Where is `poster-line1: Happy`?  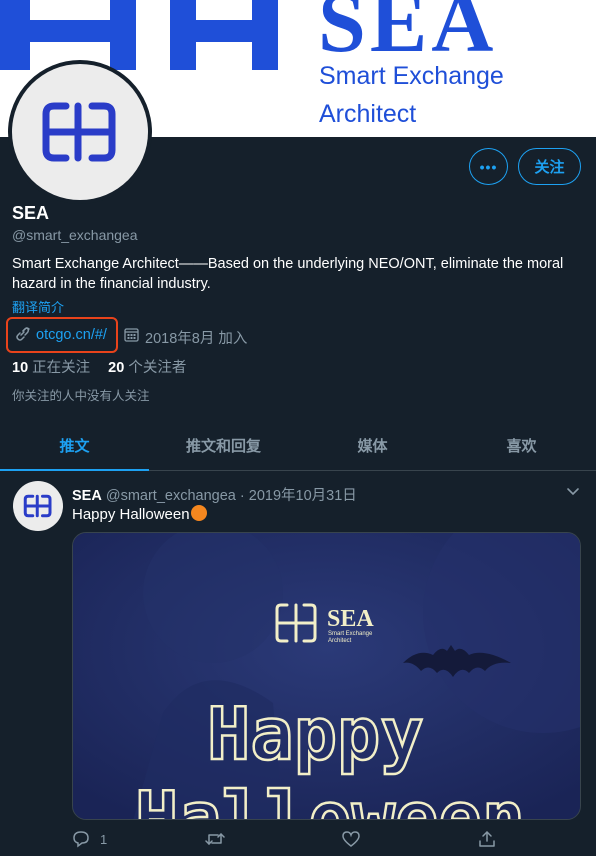
poster-line1: Happy is located at coordinates (315, 734).